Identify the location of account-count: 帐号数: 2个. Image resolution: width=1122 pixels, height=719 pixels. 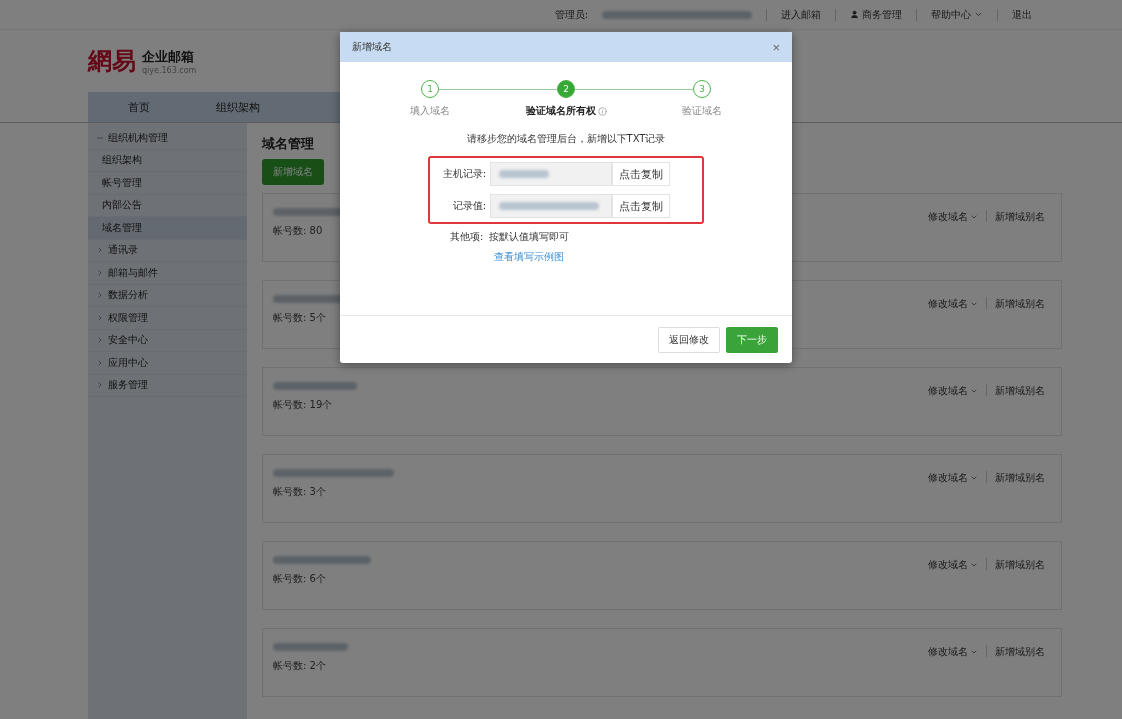
(299, 666).